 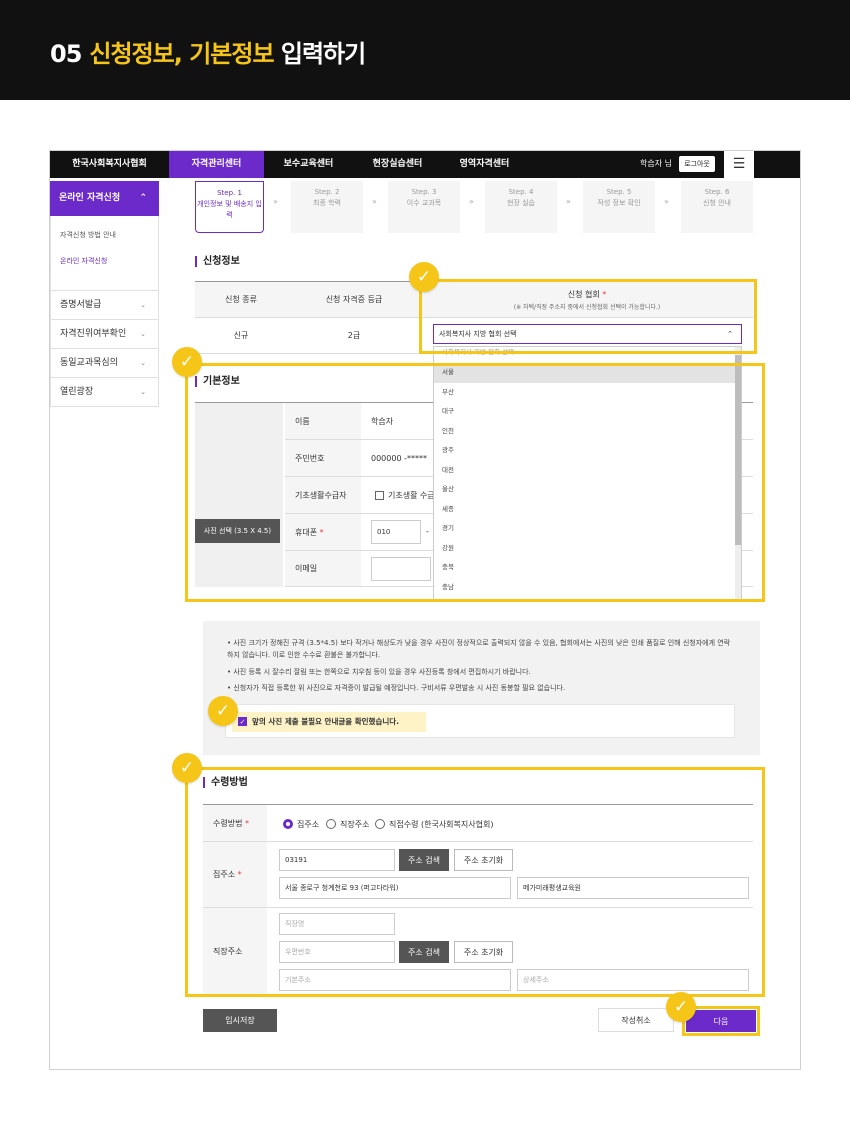 I want to click on photo-select-button: 사진 선택 (3.5 X 4.5), so click(x=237, y=531).